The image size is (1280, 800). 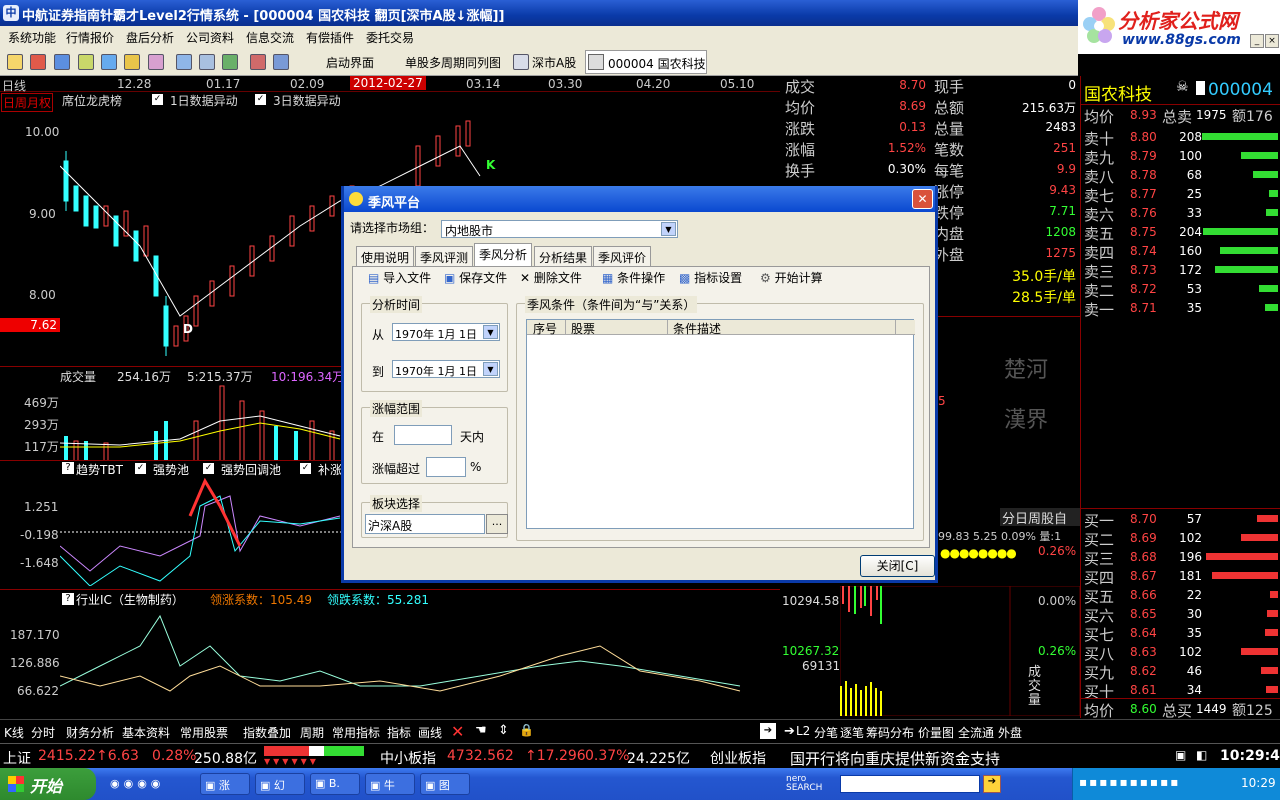 I want to click on tab-indicators: 常用指标, so click(x=356, y=732).